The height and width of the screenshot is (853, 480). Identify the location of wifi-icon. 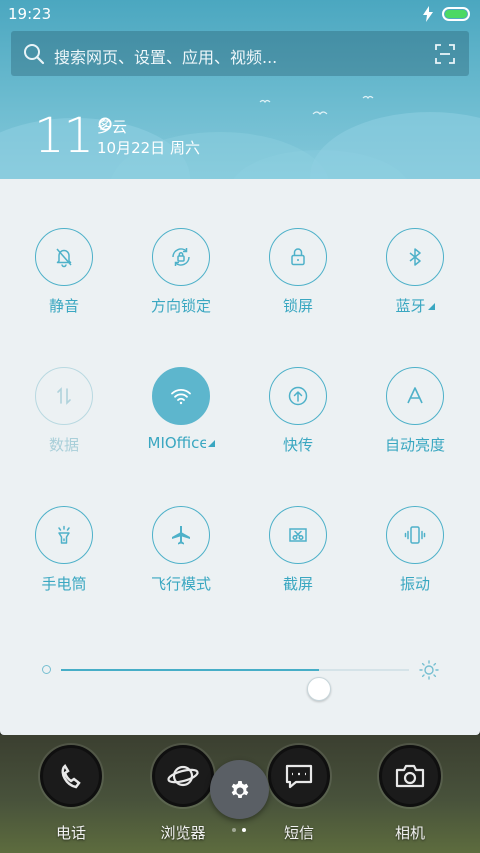
(181, 396).